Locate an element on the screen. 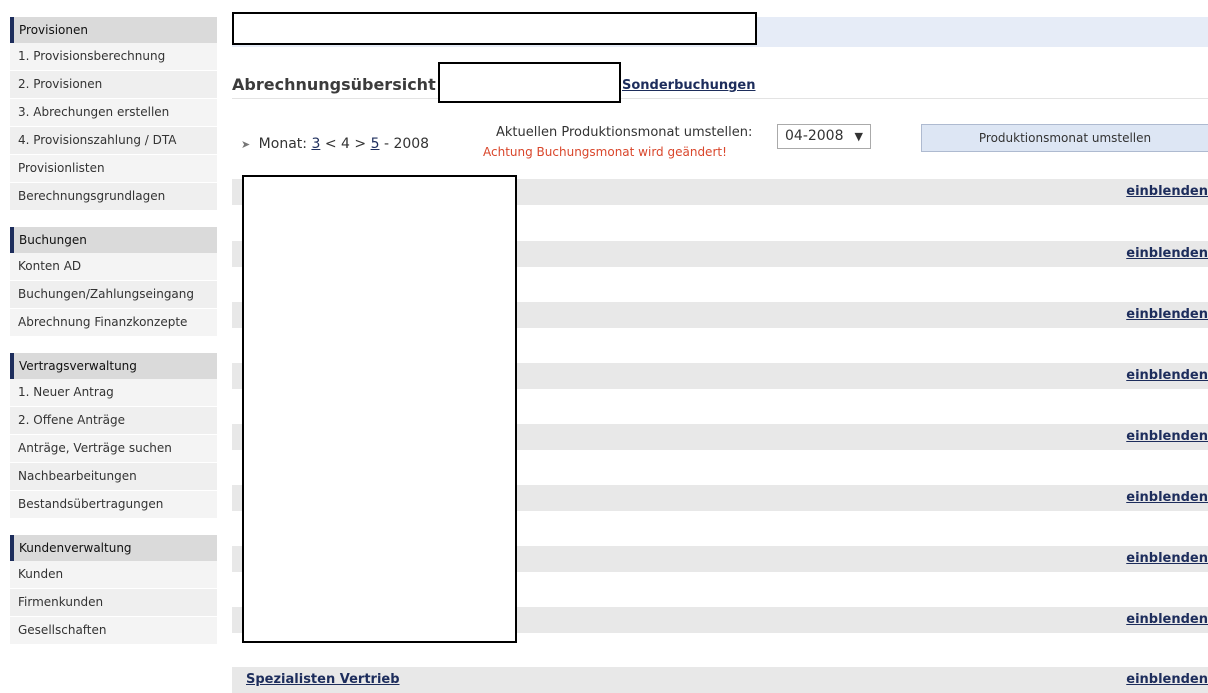 The width and height of the screenshot is (1208, 693). production-month-select: 04-2008 ▼ is located at coordinates (824, 136).